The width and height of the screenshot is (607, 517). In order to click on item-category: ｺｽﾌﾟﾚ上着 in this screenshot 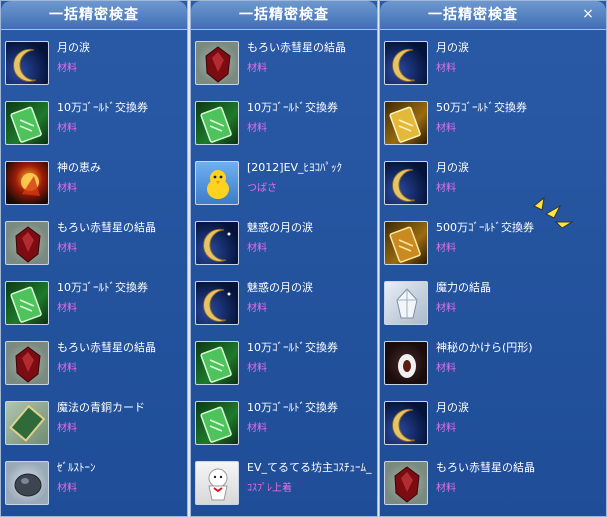, I will do `click(269, 488)`.